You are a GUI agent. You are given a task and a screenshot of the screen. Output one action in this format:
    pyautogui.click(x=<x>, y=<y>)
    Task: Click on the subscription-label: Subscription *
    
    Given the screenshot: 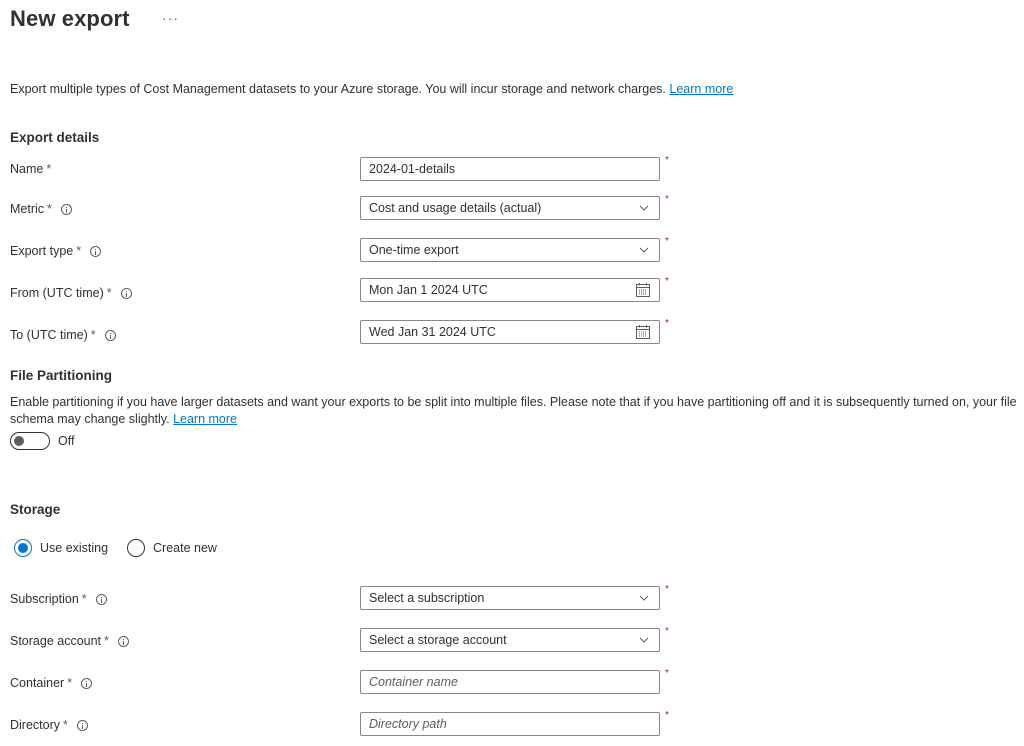 What is the action you would take?
    pyautogui.click(x=58, y=599)
    